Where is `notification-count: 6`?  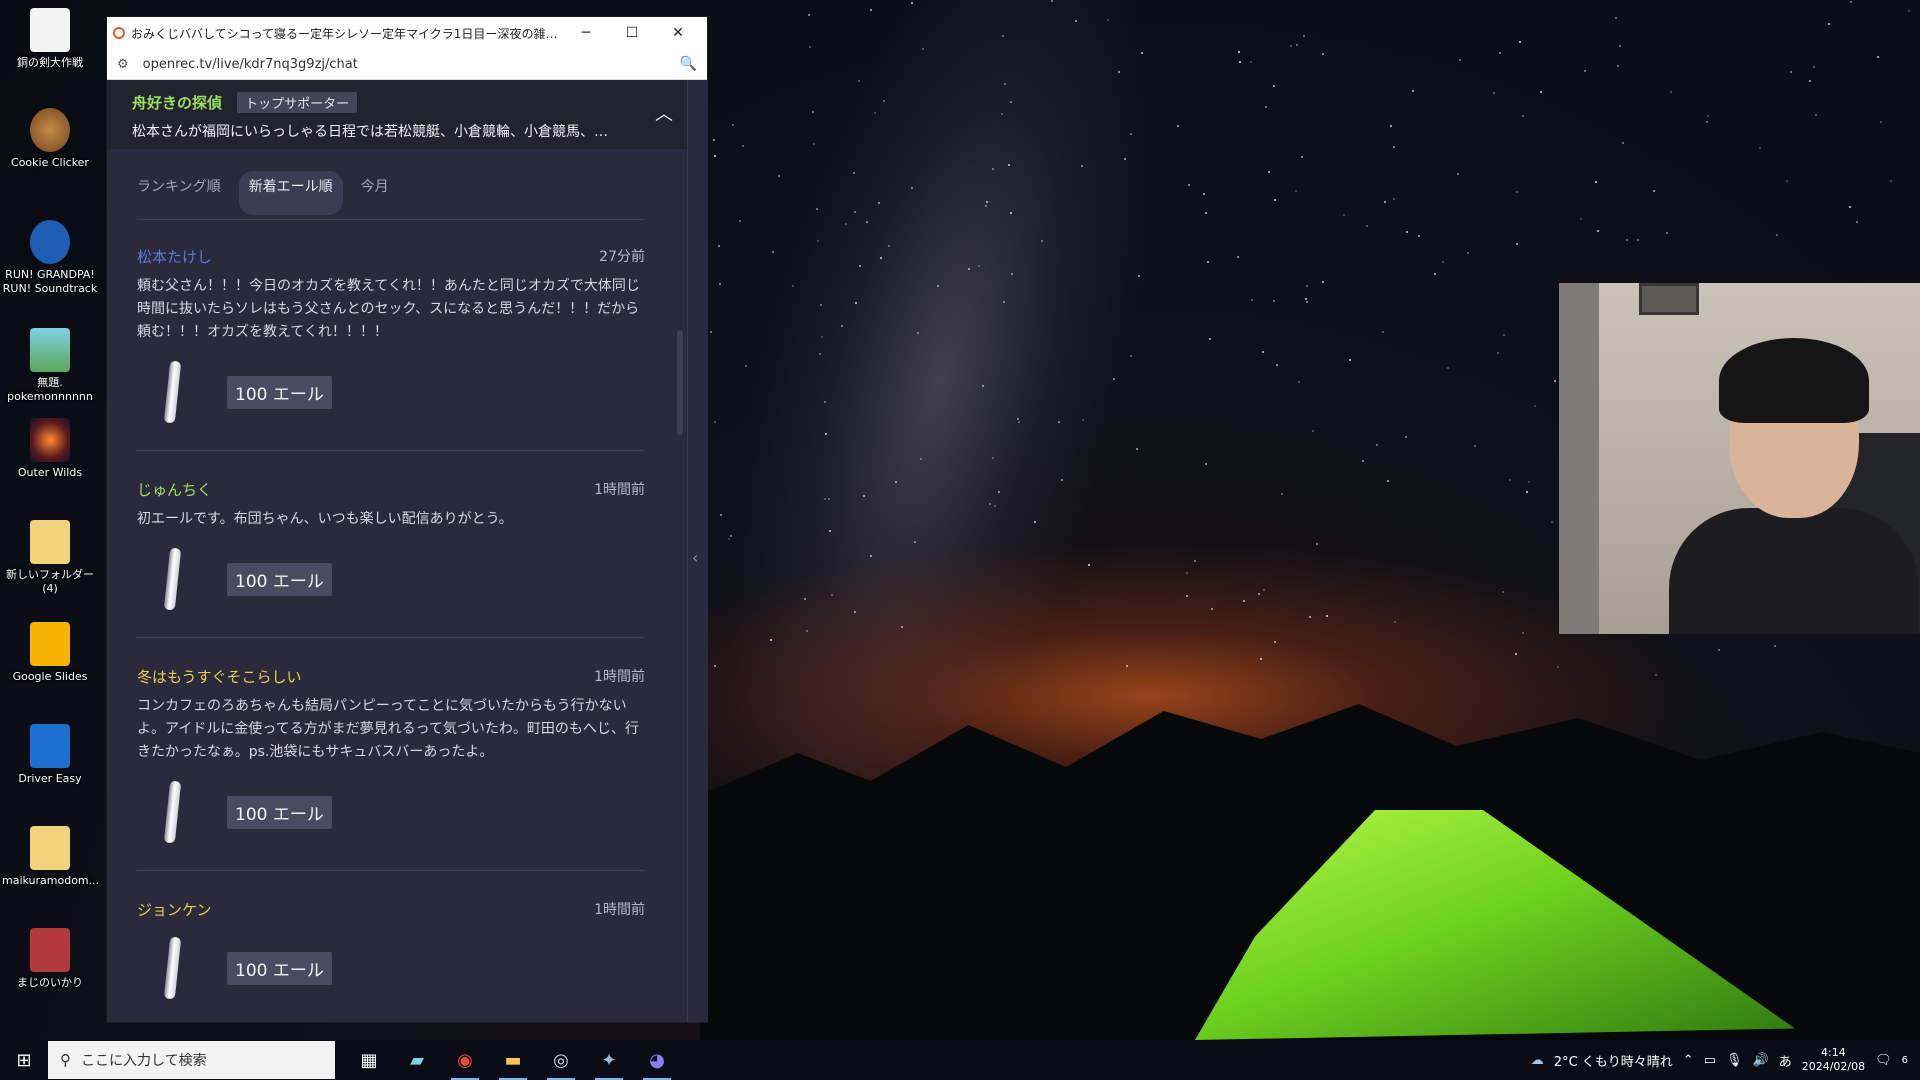
notification-count: 6 is located at coordinates (1904, 1060).